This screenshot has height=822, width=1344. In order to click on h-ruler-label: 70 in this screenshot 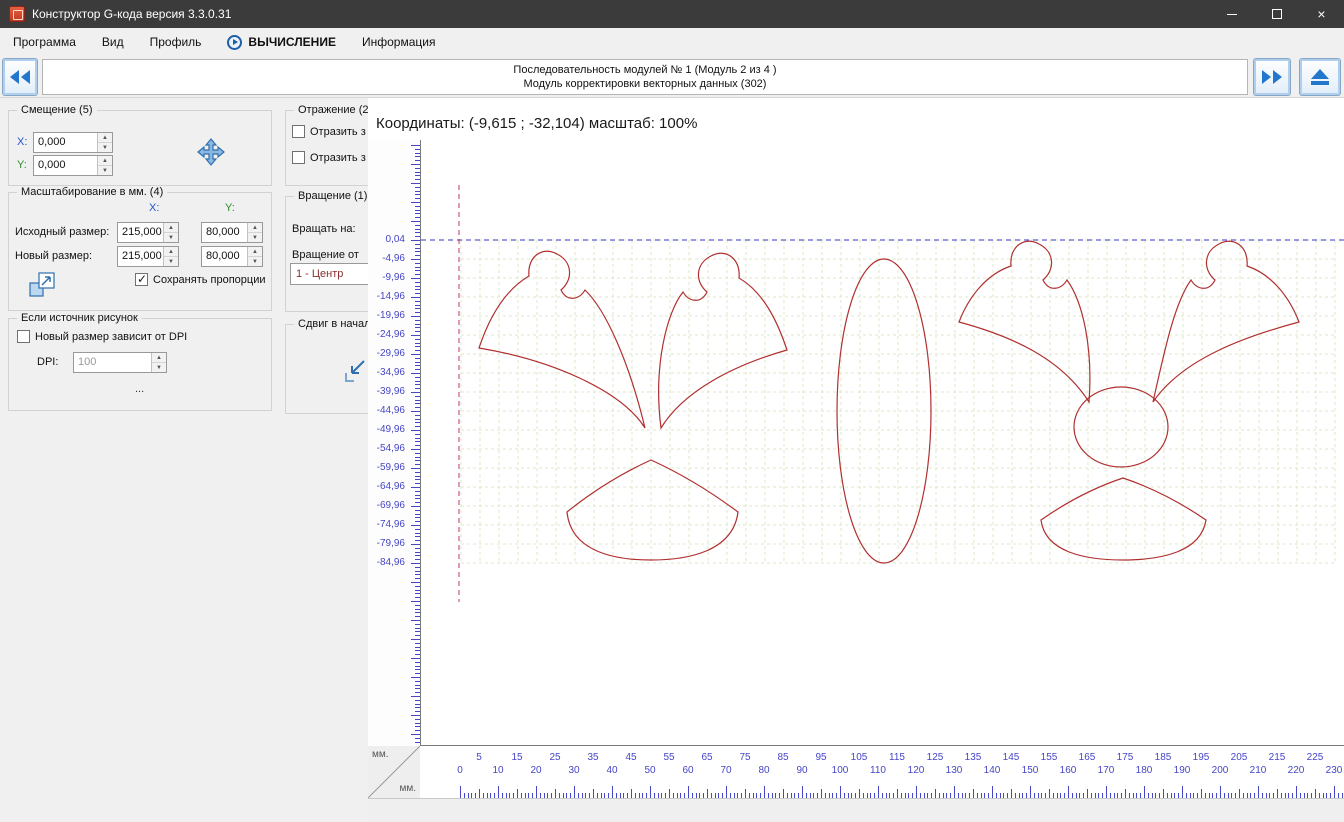, I will do `click(726, 770)`.